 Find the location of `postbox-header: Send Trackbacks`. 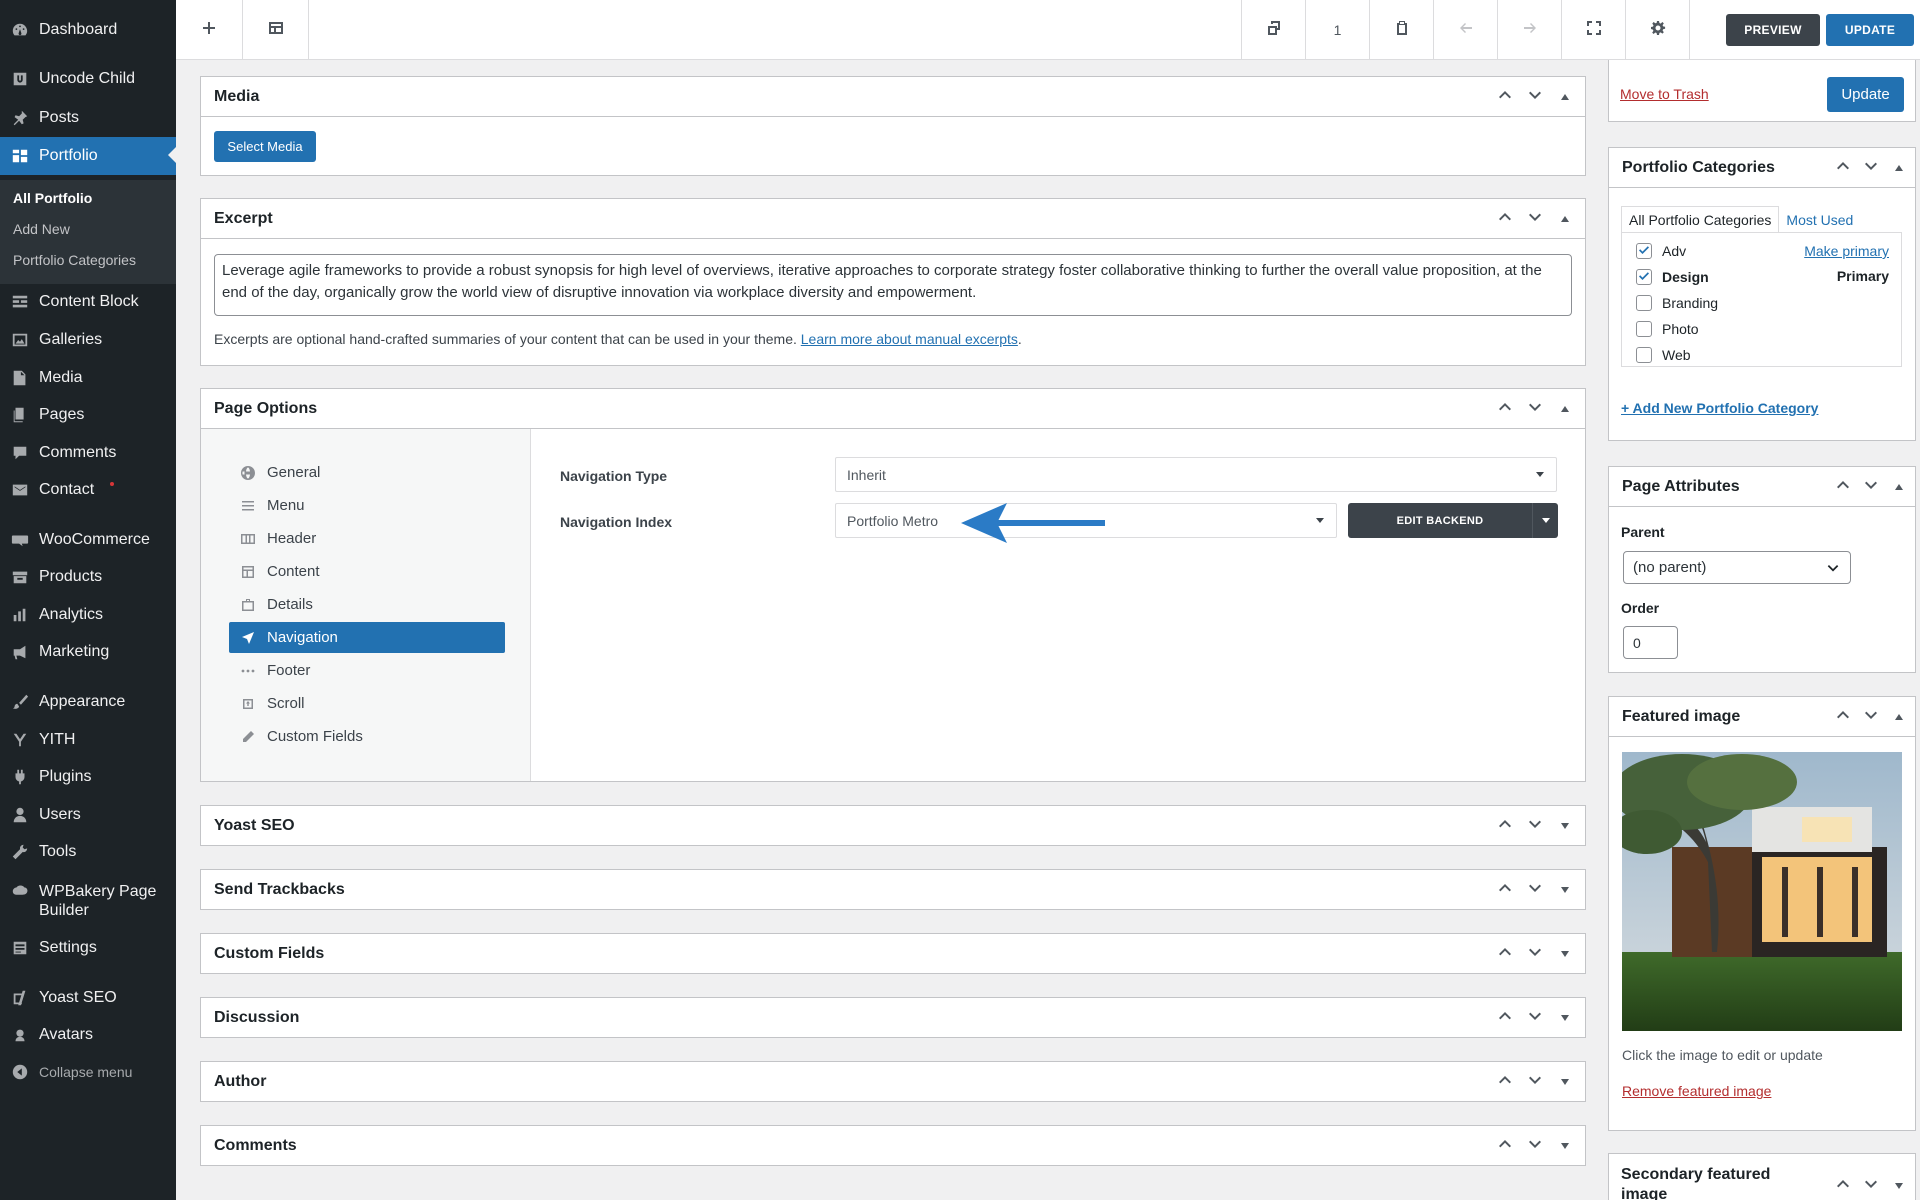

postbox-header: Send Trackbacks is located at coordinates (893, 890).